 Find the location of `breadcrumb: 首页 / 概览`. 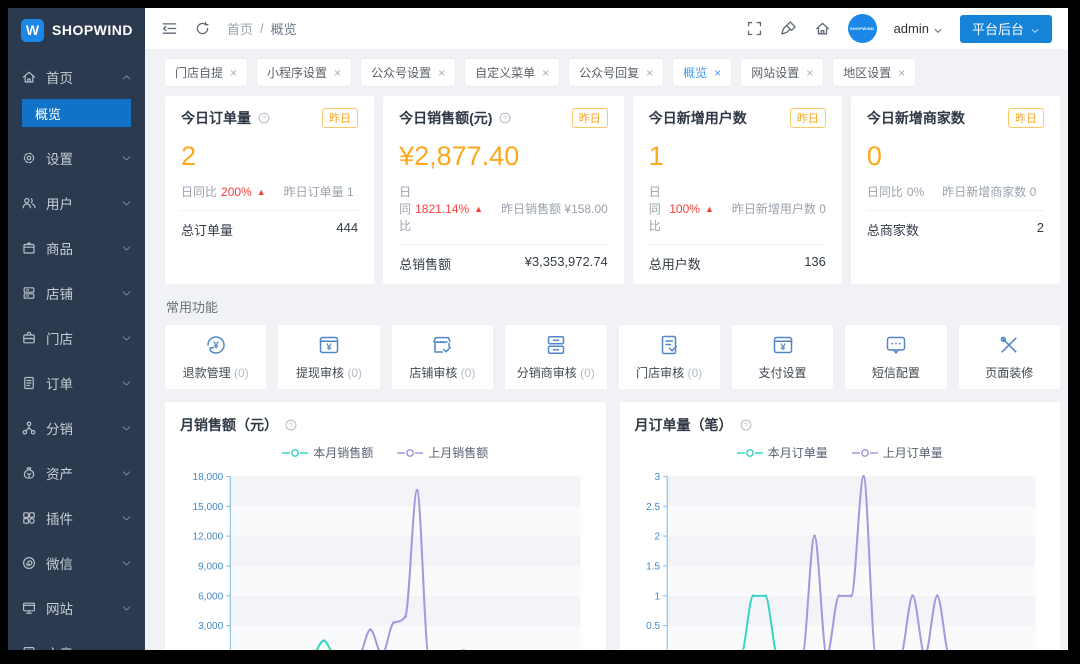

breadcrumb: 首页 / 概览 is located at coordinates (262, 28).